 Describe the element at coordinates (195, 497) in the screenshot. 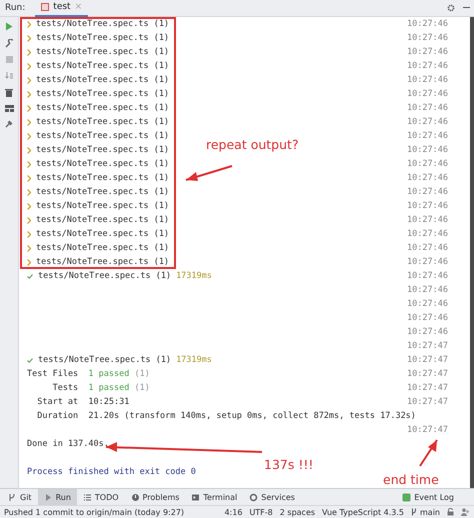

I see `terminal-icon` at that location.